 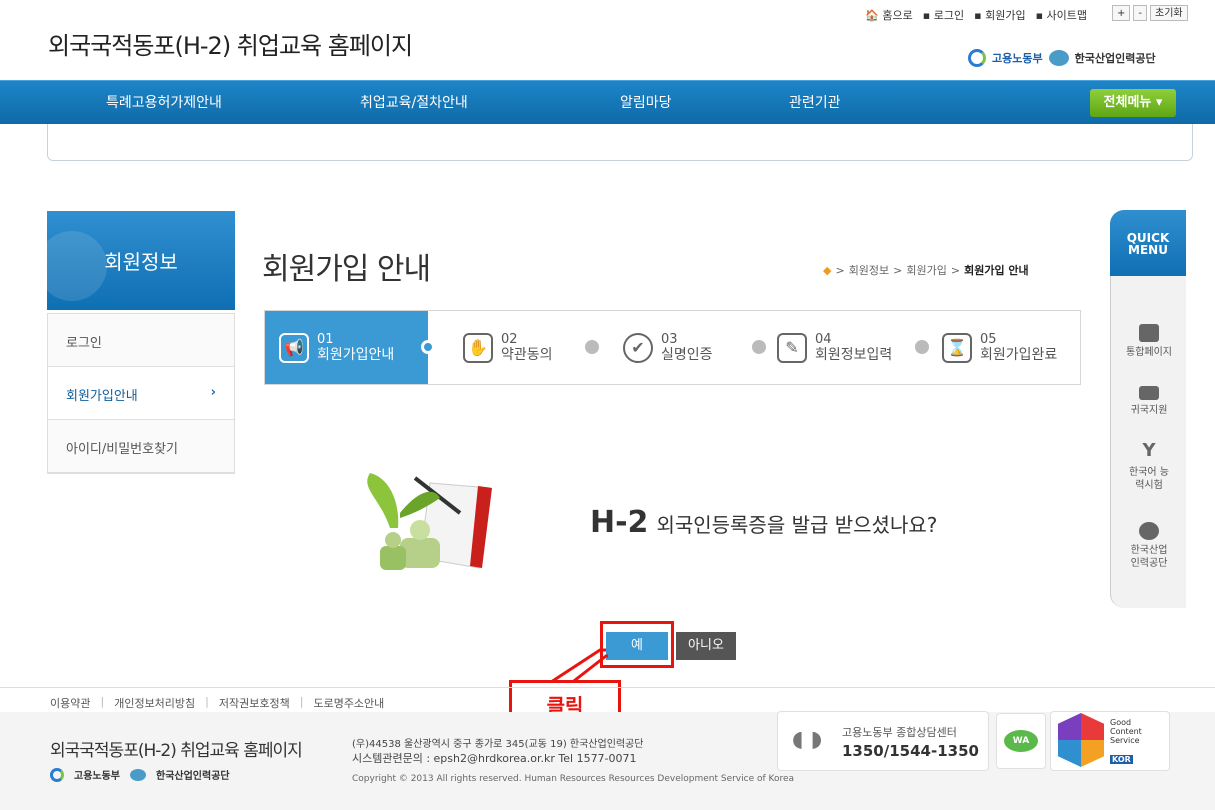 I want to click on footer-links: 이용약관 | 개인정보처리방침 | 저작권보호정책 | 도로명주소안내, so click(x=217, y=703).